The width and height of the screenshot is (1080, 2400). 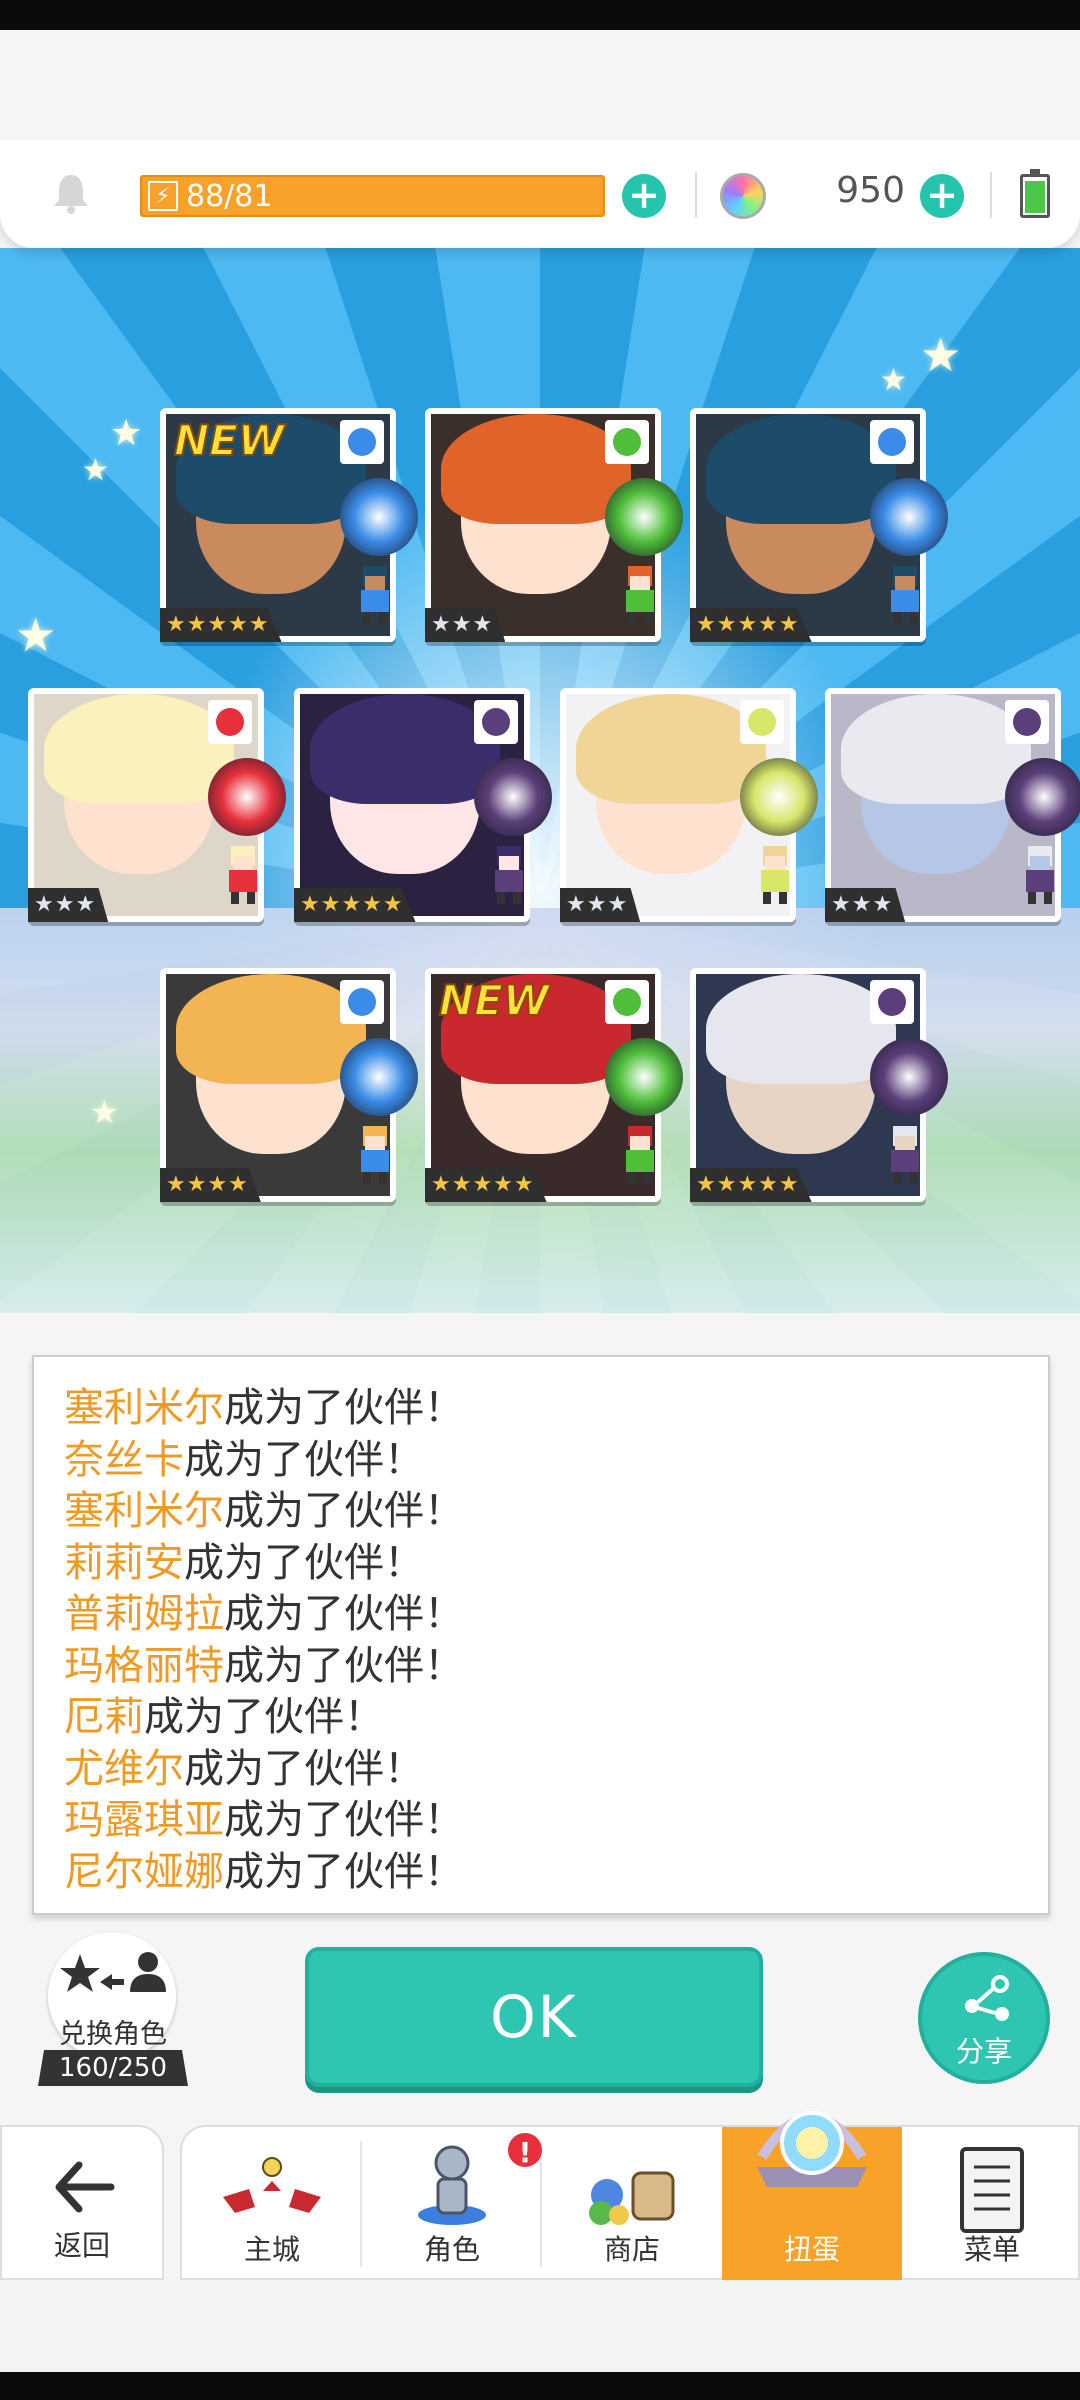 I want to click on new-badge: NEW, so click(x=494, y=1000).